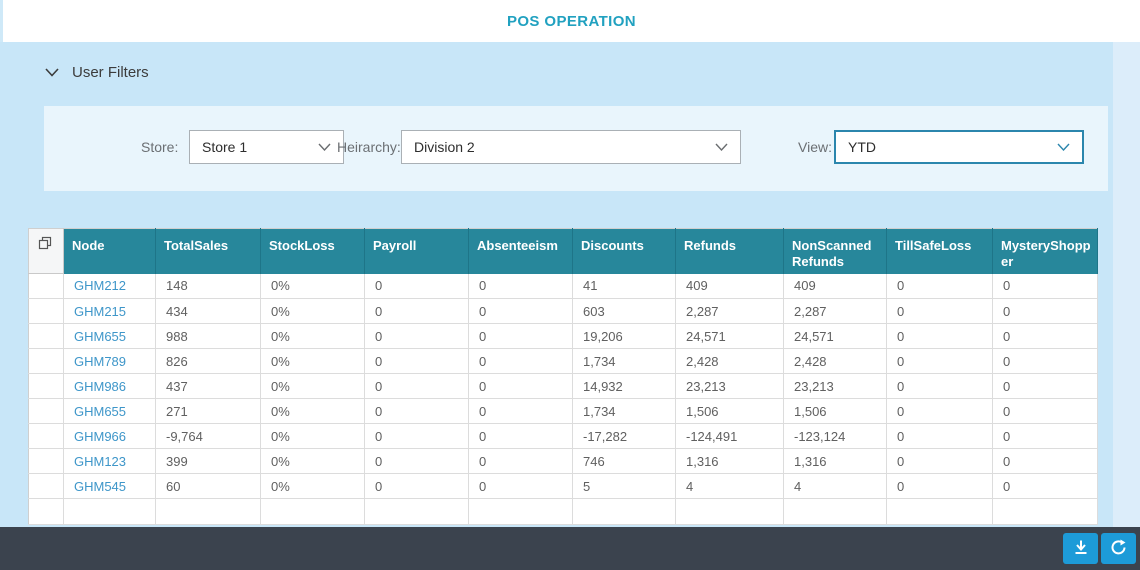 Image resolution: width=1140 pixels, height=570 pixels. Describe the element at coordinates (100, 436) in the screenshot. I see `node-link: GHM966` at that location.